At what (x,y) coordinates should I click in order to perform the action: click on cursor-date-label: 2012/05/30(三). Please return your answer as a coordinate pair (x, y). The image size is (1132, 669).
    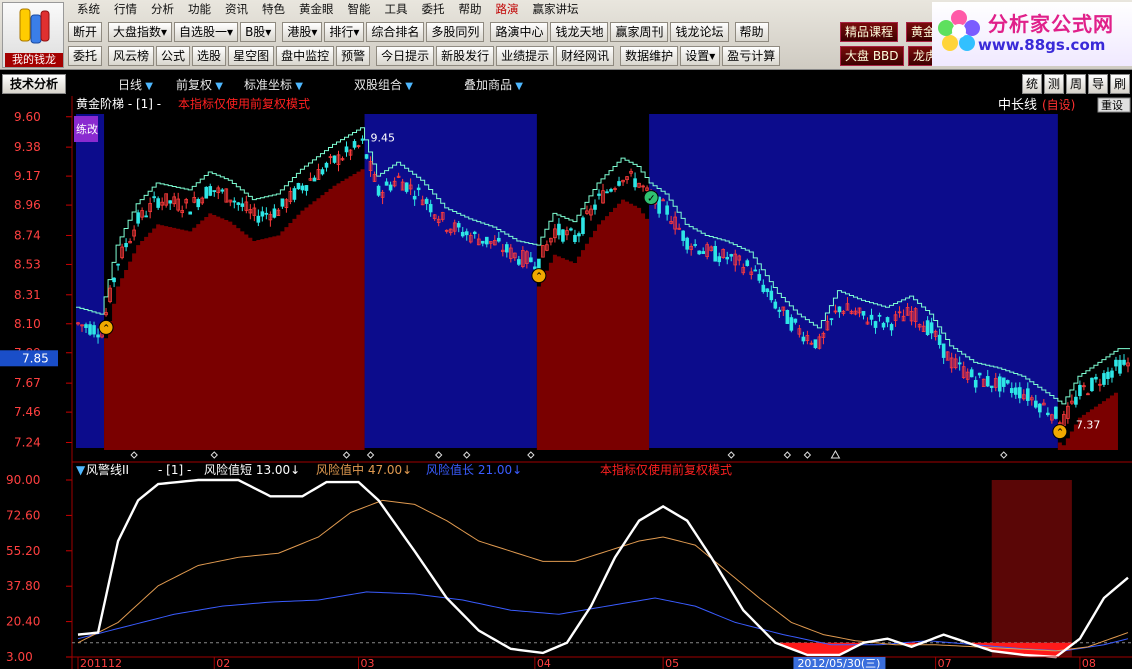
    Looking at the image, I should click on (838, 663).